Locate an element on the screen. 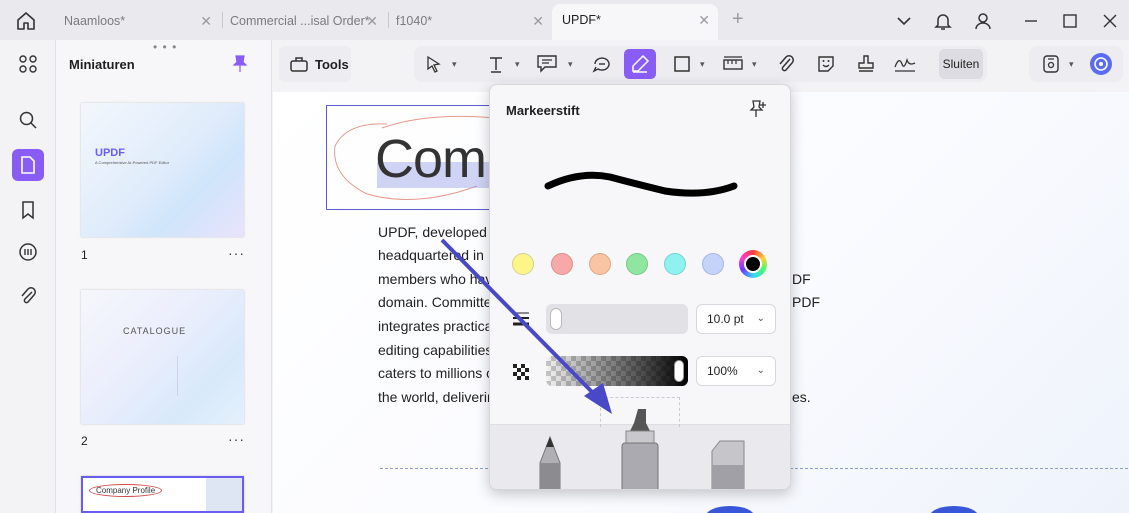 Image resolution: width=1129 pixels, height=513 pixels. tab-commercial: Commercial ...isal Order* ✕ is located at coordinates (303, 21).